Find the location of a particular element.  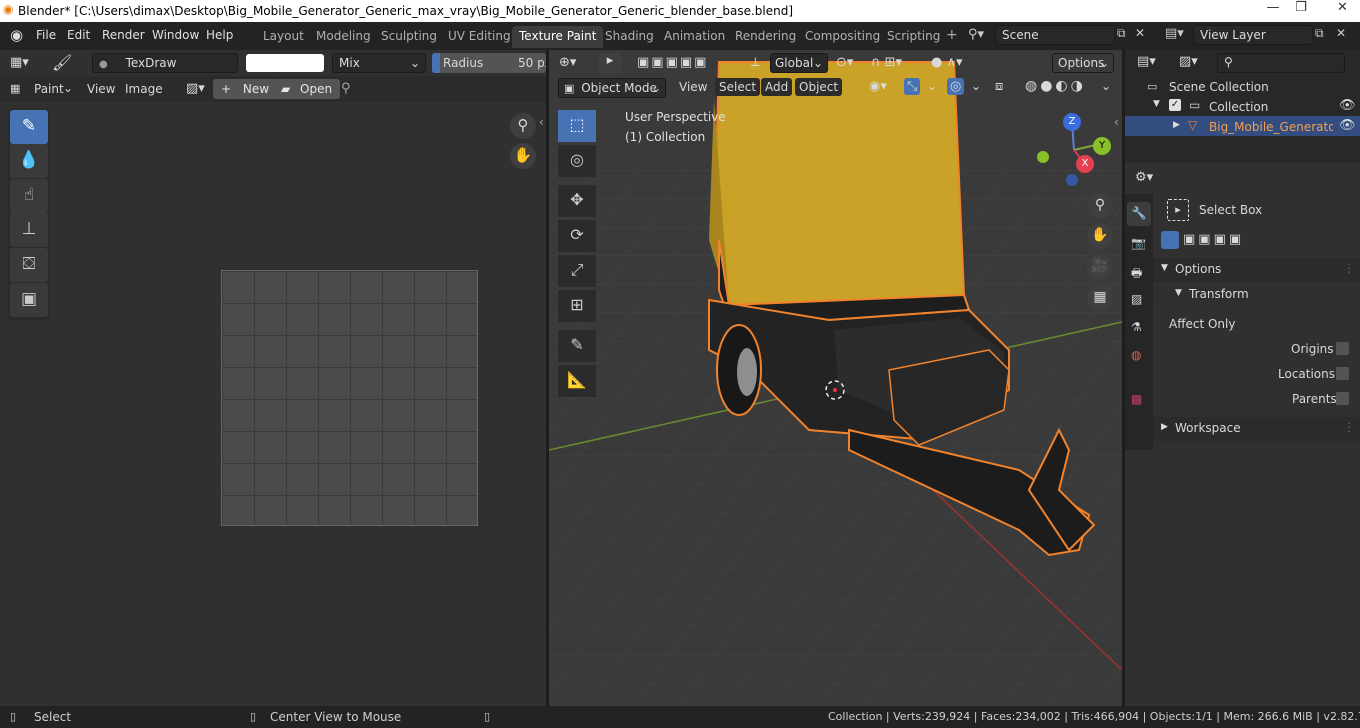

ortho-toggle-icon: ▦ is located at coordinates (1100, 298).